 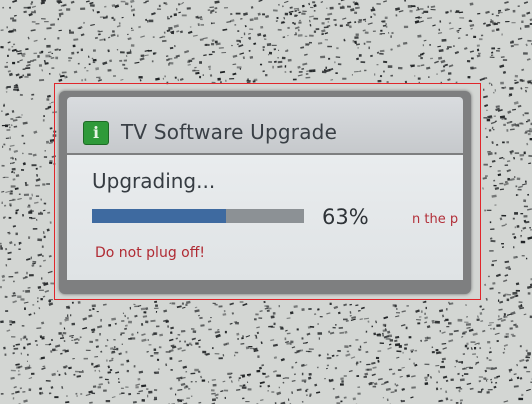 I want to click on progress-bar, so click(x=198, y=216).